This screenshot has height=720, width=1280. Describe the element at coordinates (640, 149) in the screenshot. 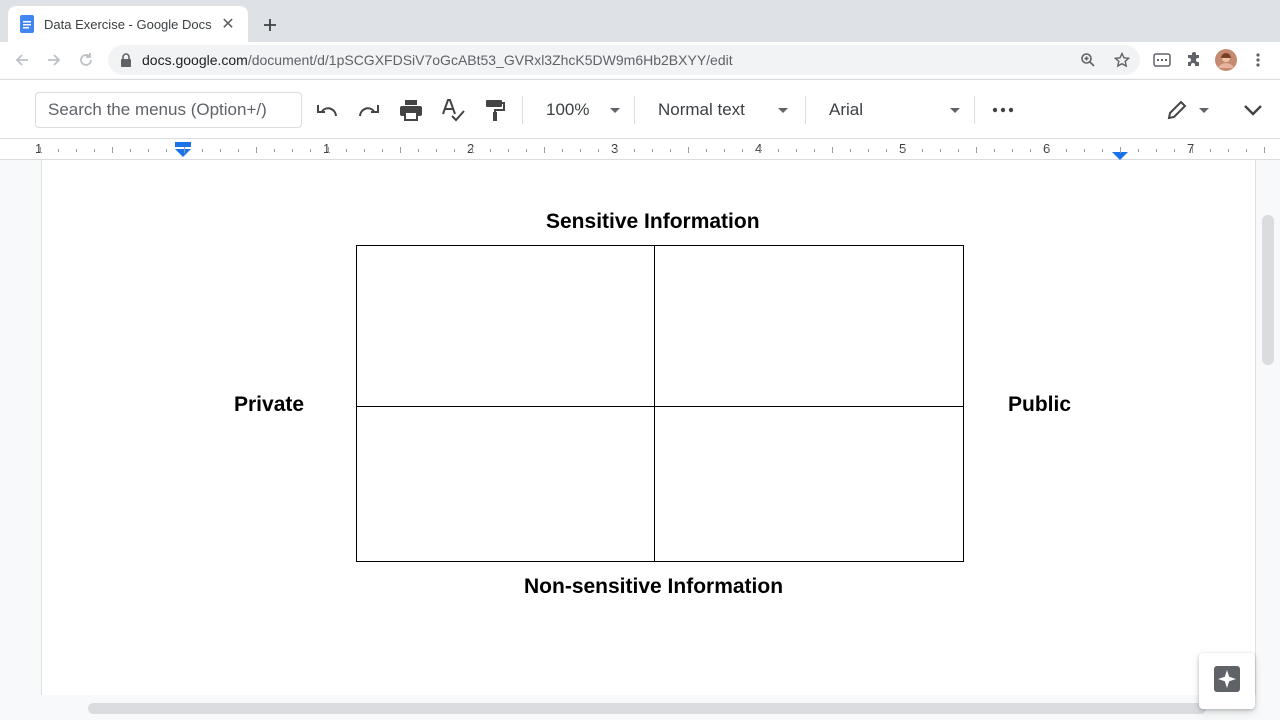

I see `ruler: 1 1 2 3 4 5 6 7` at that location.